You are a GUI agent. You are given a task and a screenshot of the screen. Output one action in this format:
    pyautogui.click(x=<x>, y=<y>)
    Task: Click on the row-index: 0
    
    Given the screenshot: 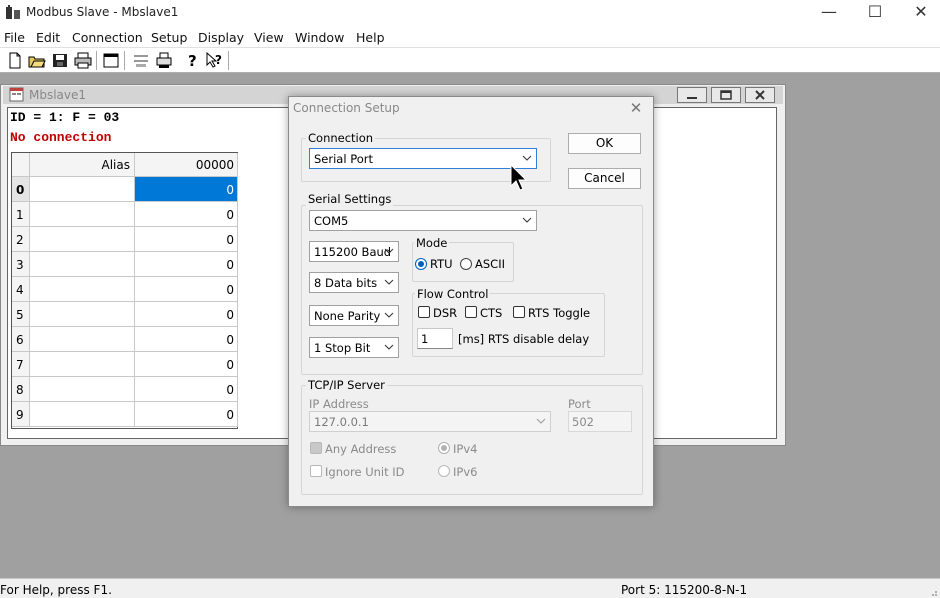 What is the action you would take?
    pyautogui.click(x=21, y=189)
    